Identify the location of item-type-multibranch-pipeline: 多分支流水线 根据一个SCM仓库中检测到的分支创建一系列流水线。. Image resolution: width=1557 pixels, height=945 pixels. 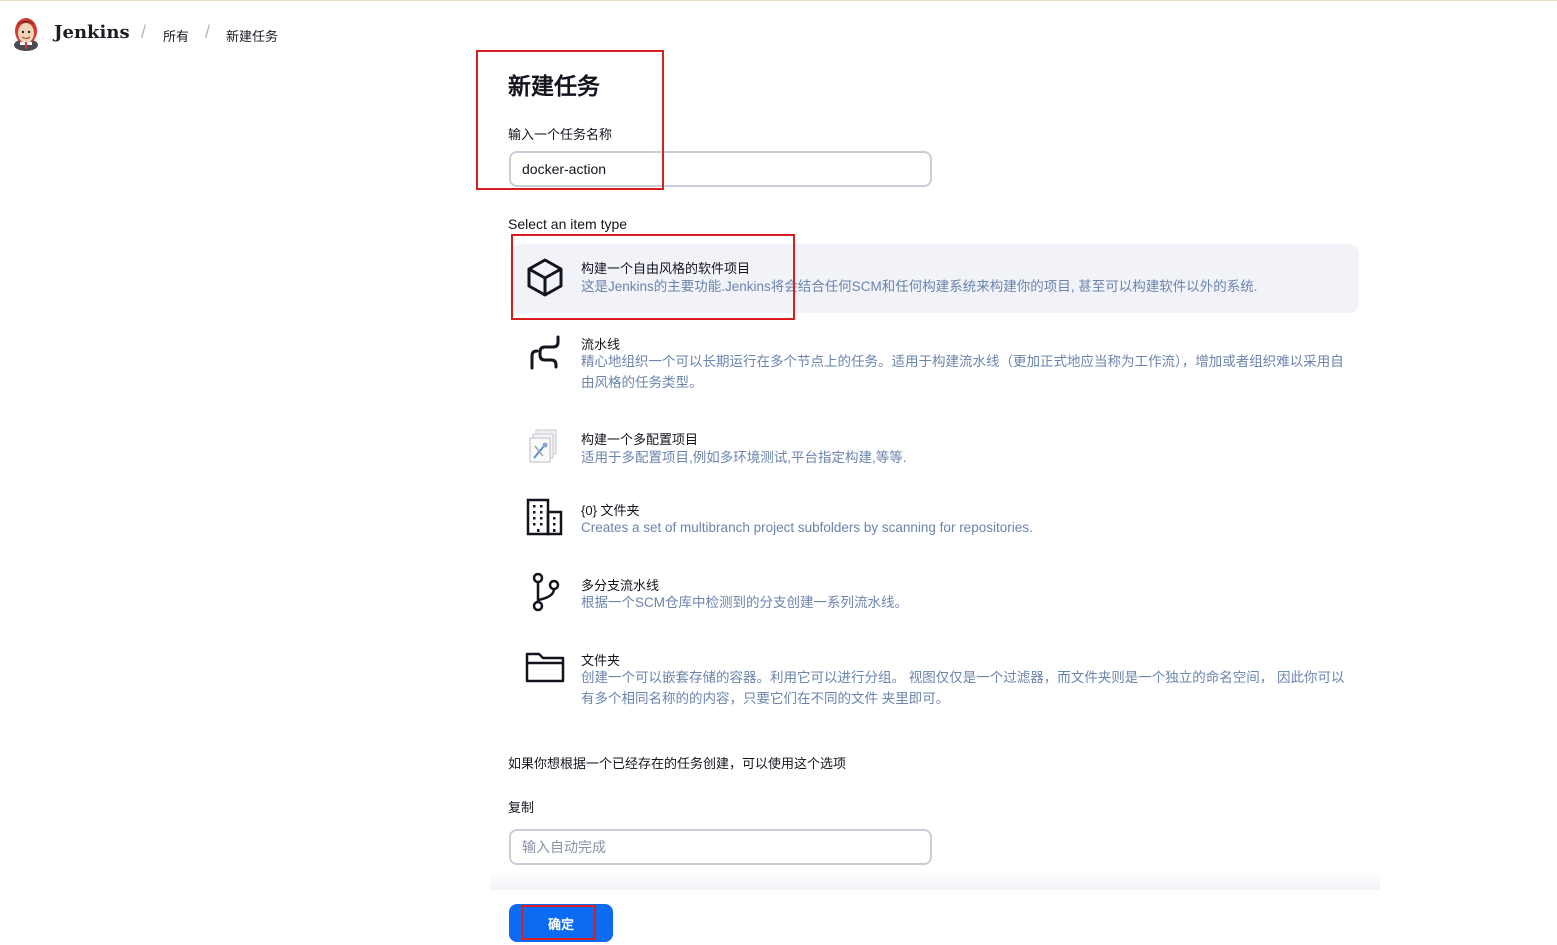
(934, 592).